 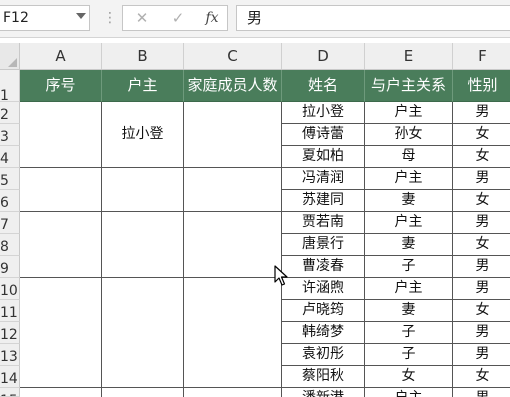 I want to click on row-header-9: 9, so click(x=10, y=267).